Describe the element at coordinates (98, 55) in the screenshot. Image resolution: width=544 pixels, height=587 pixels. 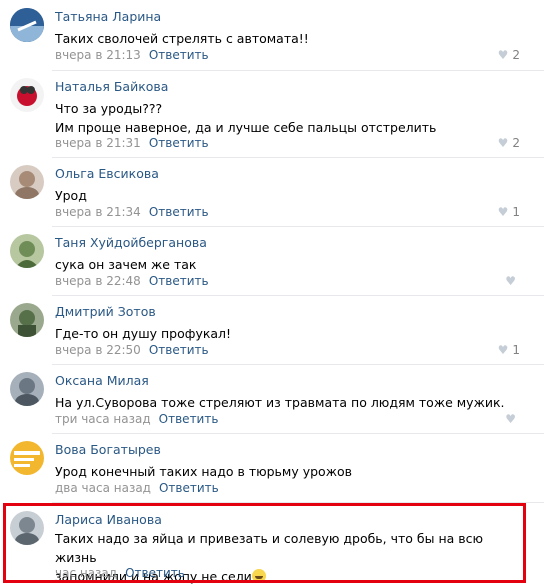
I see `comment-time: вчера в 21:13` at that location.